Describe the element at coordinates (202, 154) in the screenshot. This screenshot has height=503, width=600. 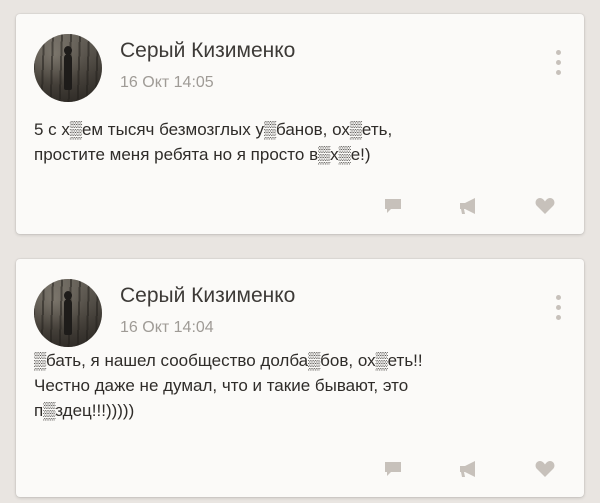
I see `post-text-line: простите меня ребята но я просто в▒х▒е!)` at that location.